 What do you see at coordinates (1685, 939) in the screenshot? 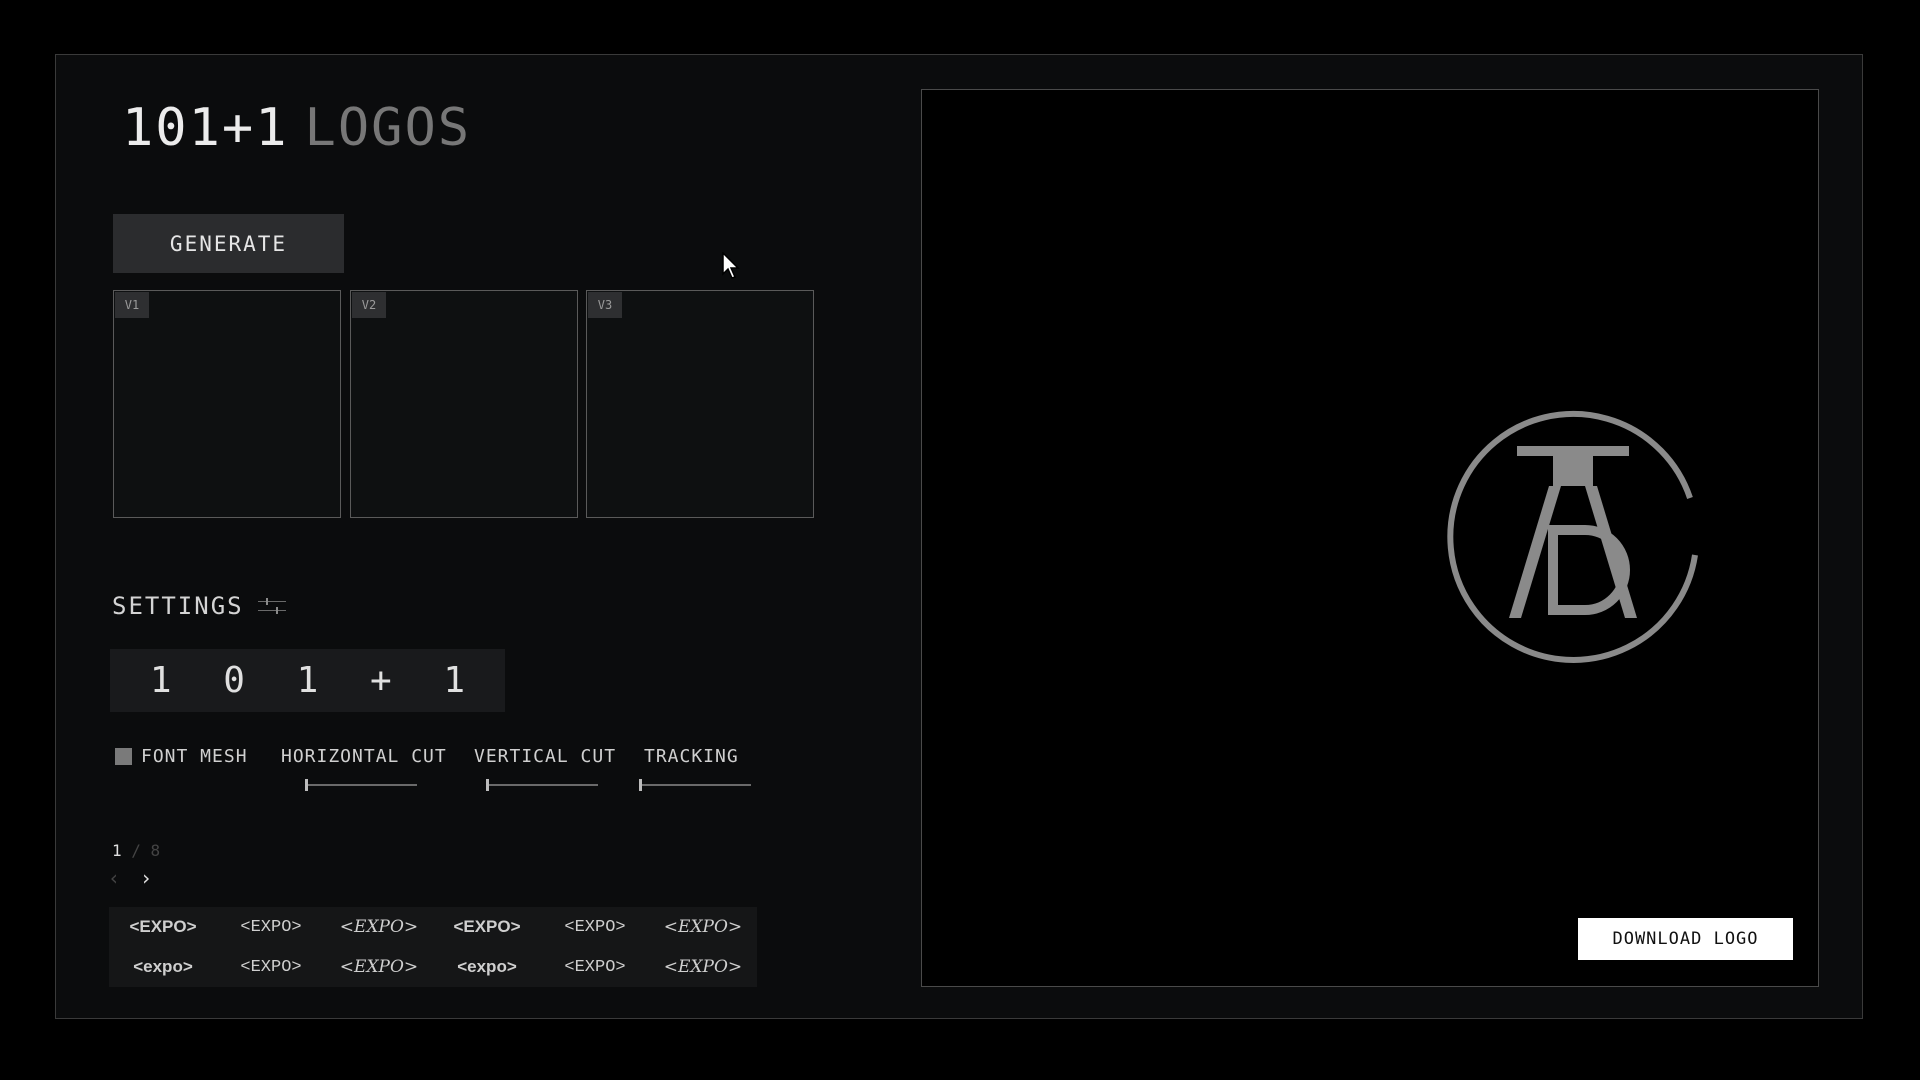
I see `download-logo-button: DOWNLOAD LOGO` at bounding box center [1685, 939].